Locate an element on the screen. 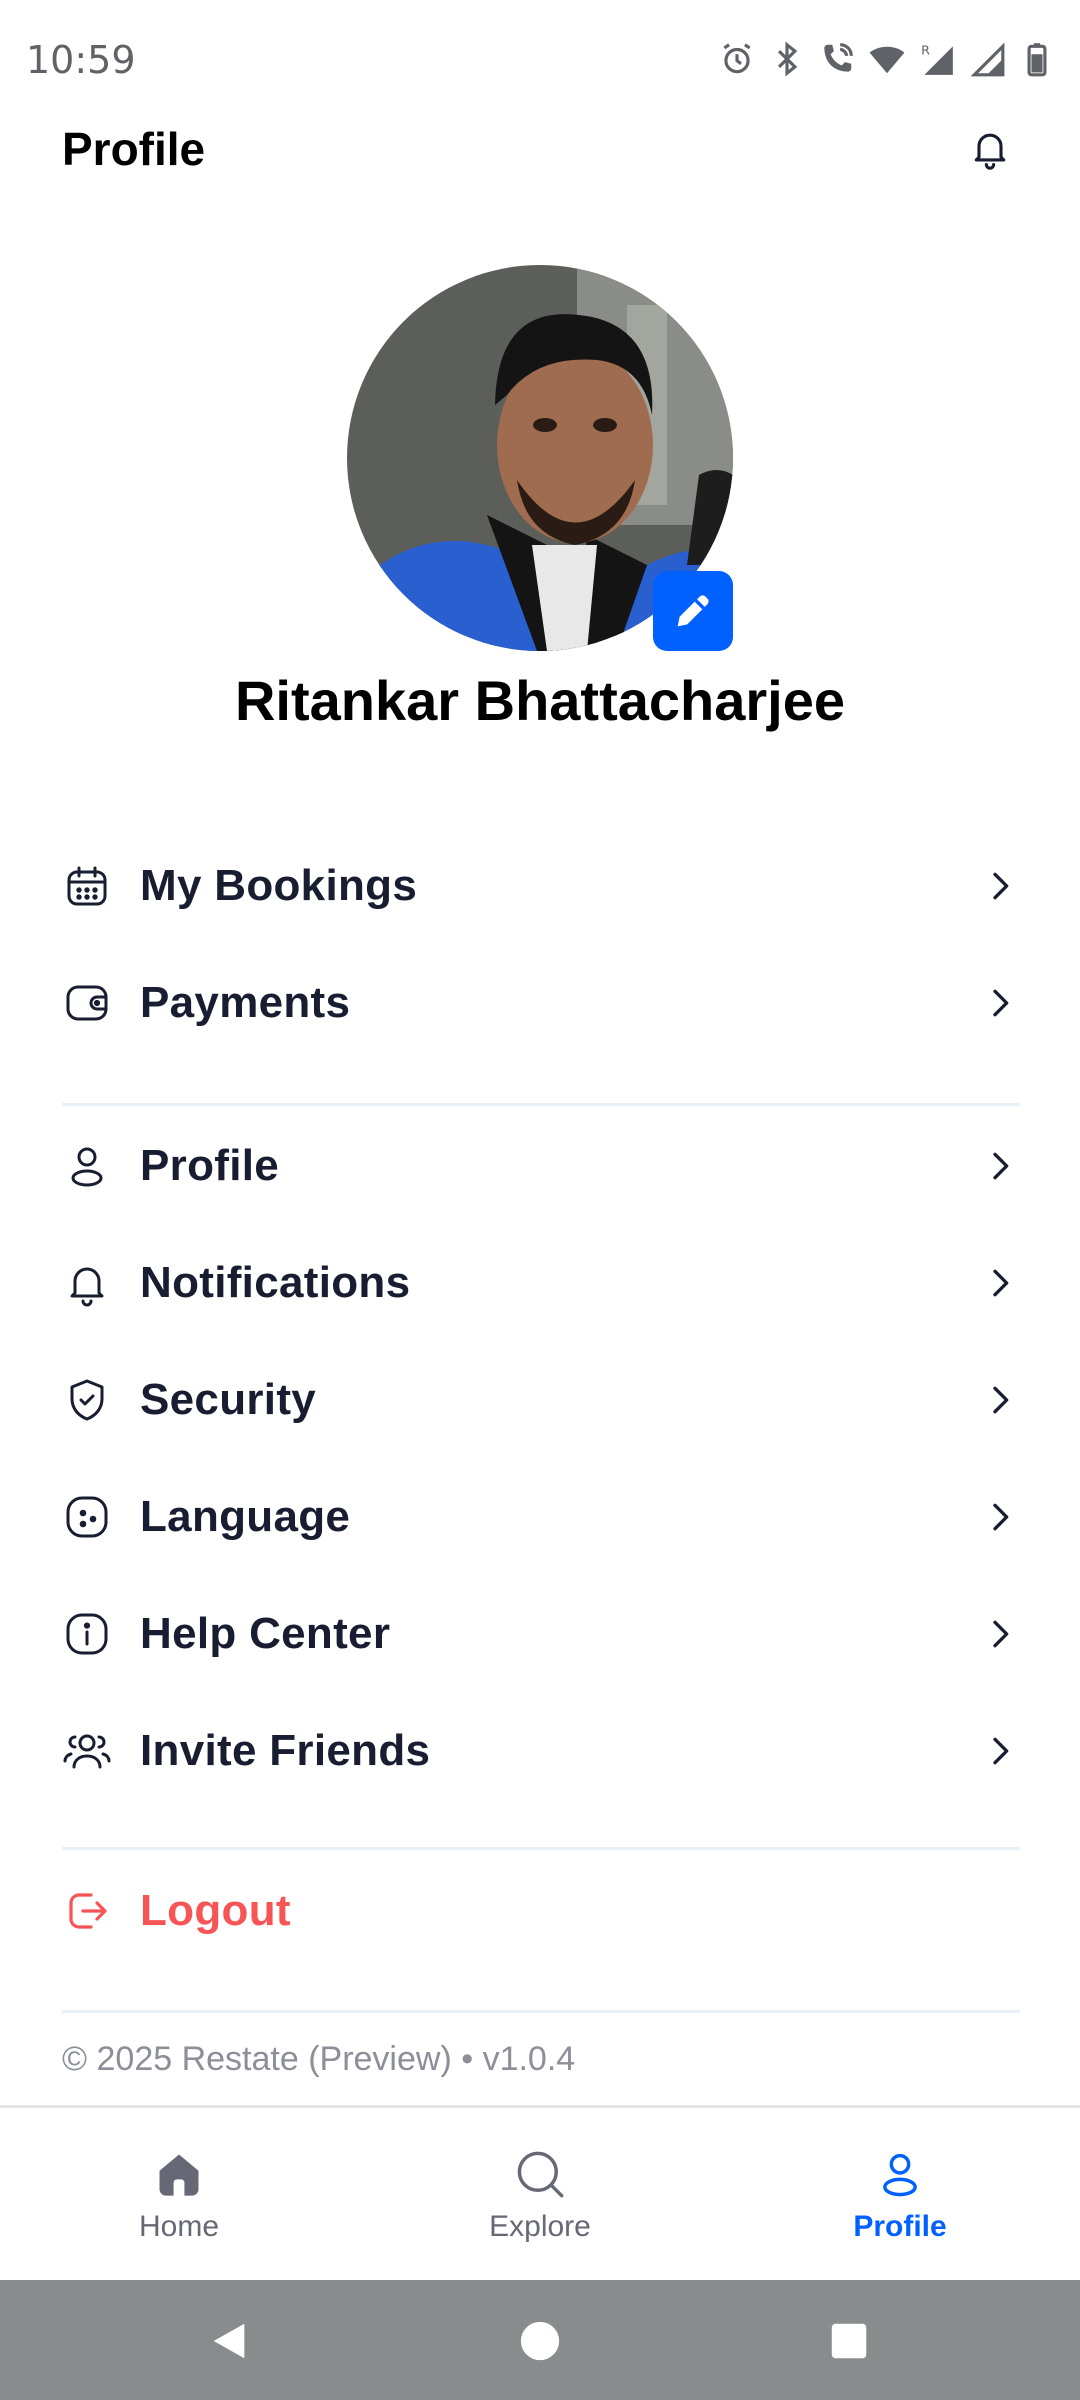  menu-item-my-bookings: My Bookings is located at coordinates (541, 885).